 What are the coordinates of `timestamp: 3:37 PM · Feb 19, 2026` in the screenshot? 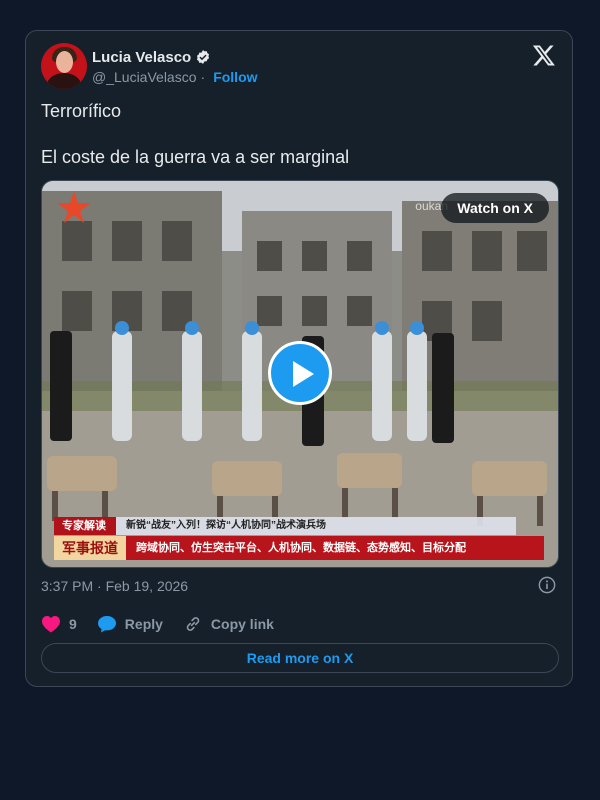 It's located at (114, 586).